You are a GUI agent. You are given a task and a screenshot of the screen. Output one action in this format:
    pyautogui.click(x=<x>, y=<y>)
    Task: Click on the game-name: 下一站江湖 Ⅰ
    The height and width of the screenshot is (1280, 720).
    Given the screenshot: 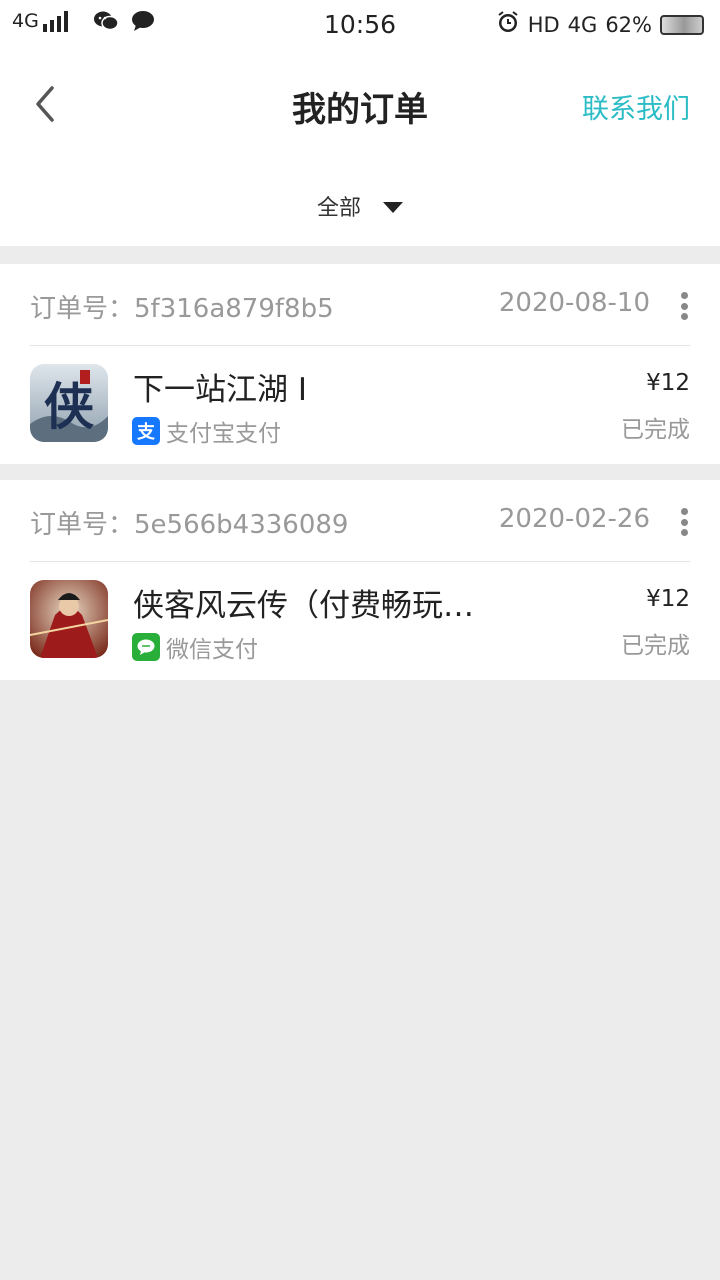 What is the action you would take?
    pyautogui.click(x=220, y=390)
    